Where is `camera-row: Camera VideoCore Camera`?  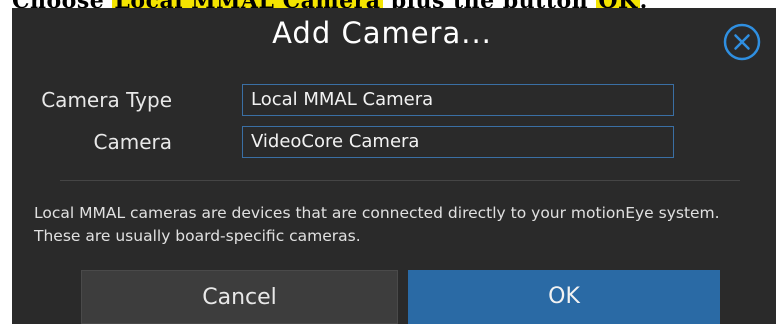 camera-row: Camera VideoCore Camera is located at coordinates (362, 143).